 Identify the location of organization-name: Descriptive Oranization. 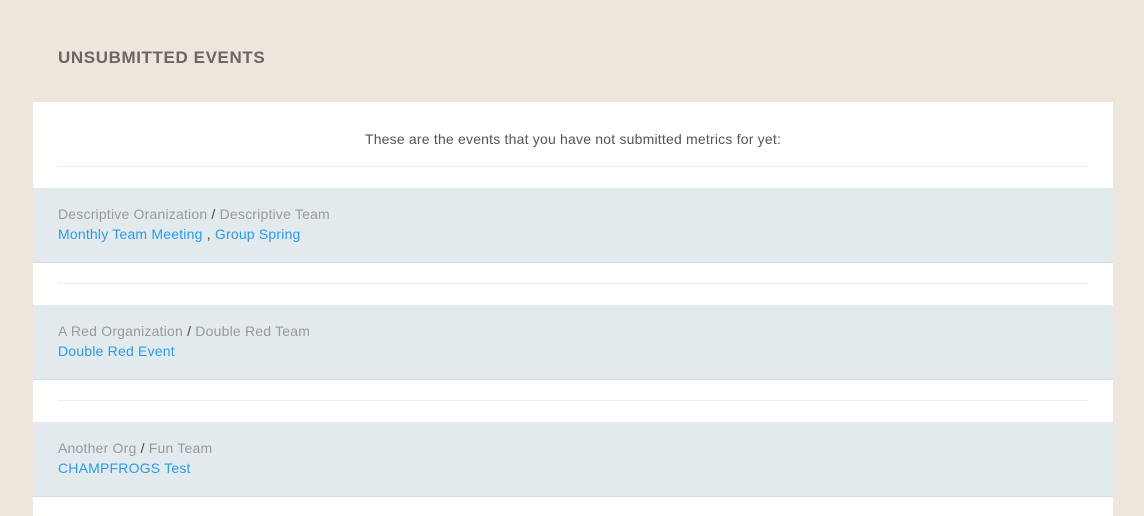
(133, 214).